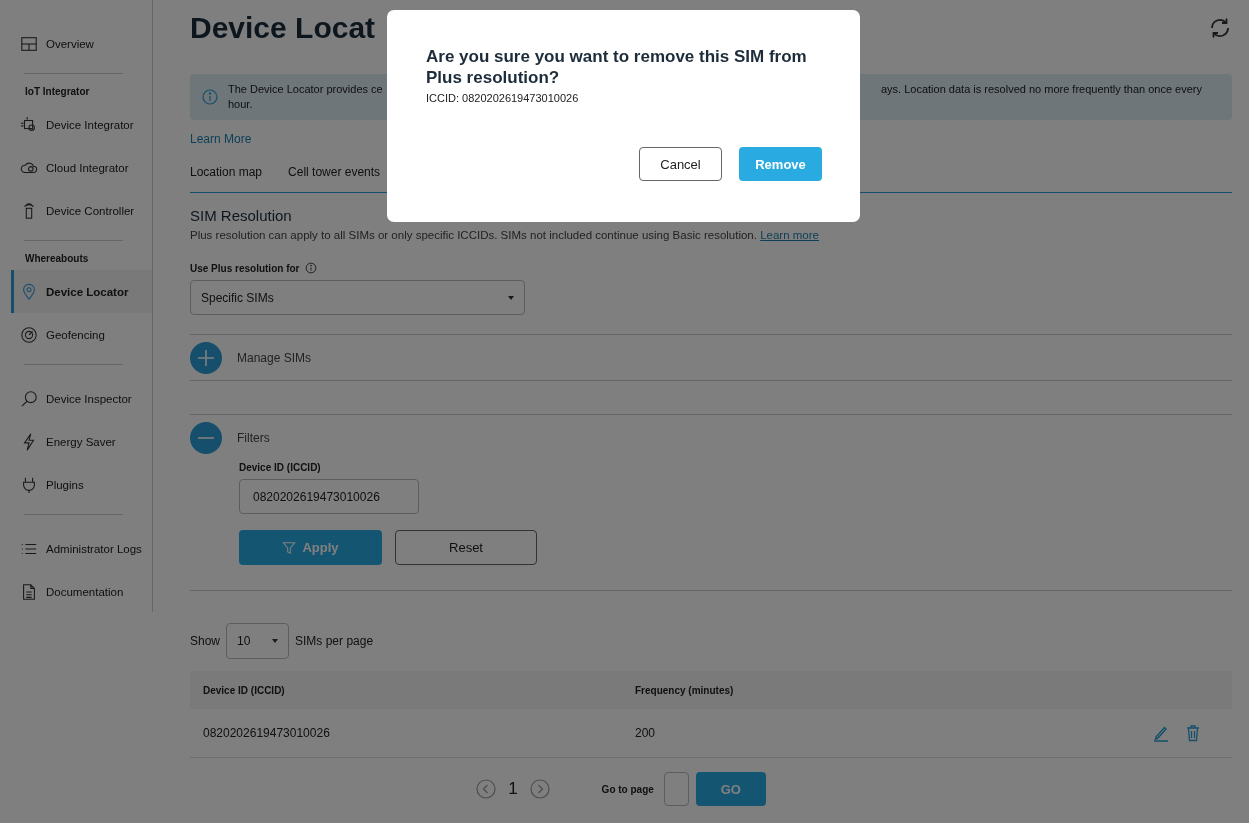 The height and width of the screenshot is (823, 1249). Describe the element at coordinates (505, 235) in the screenshot. I see `description-text: Plus resolution can apply to all SIMs or only specific ICCIDs. SIMs not included continue using Basic resolution. Learn more` at that location.